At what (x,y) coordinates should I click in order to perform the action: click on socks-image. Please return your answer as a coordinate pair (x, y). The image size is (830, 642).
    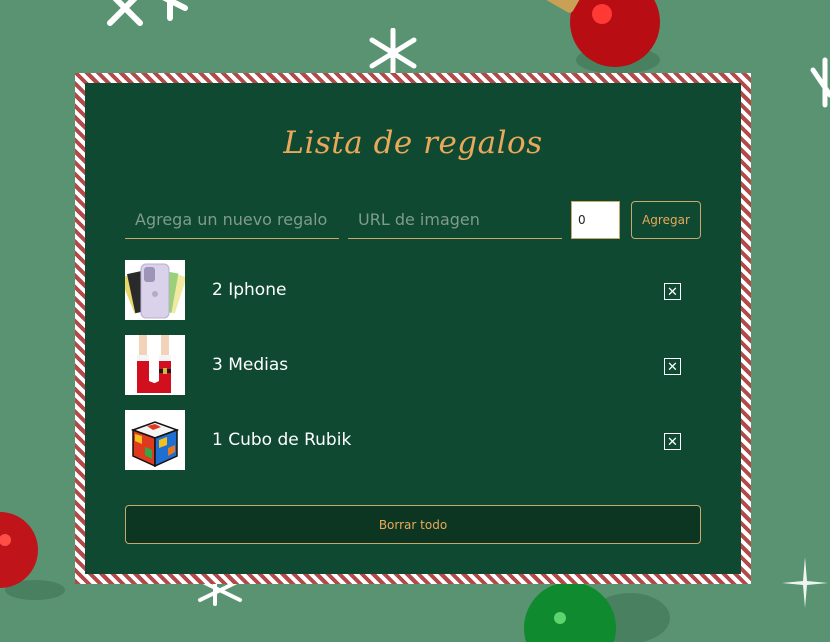
    Looking at the image, I should click on (155, 365).